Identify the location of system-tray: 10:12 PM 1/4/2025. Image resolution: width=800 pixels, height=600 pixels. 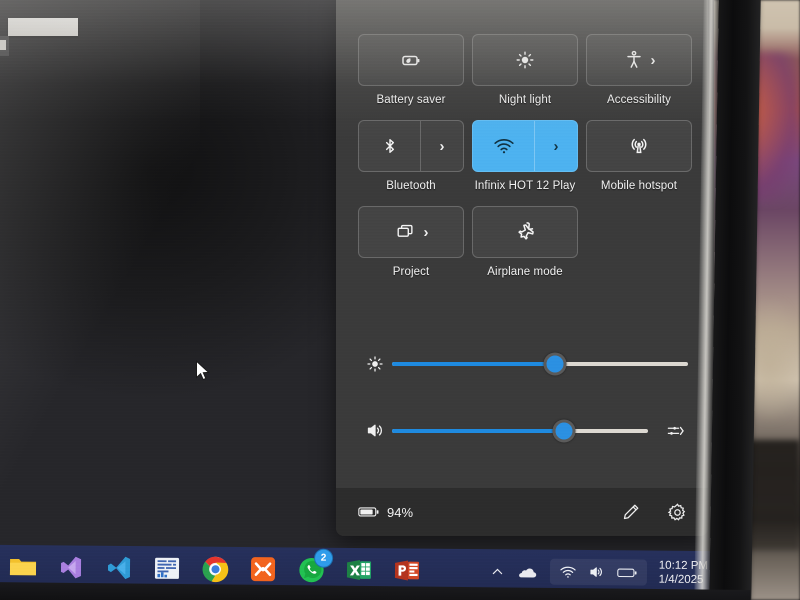
(601, 572).